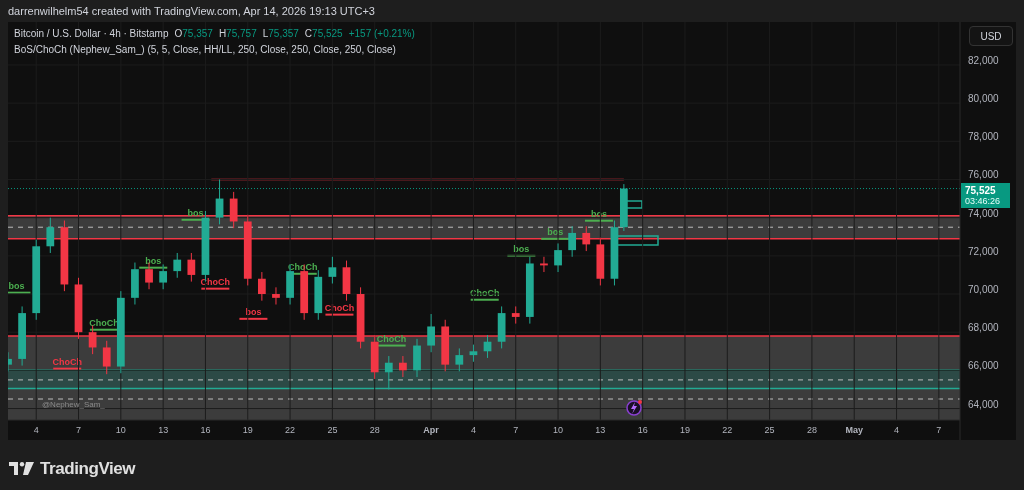 The width and height of the screenshot is (1024, 490). I want to click on date-axis-label: Apr, so click(431, 430).